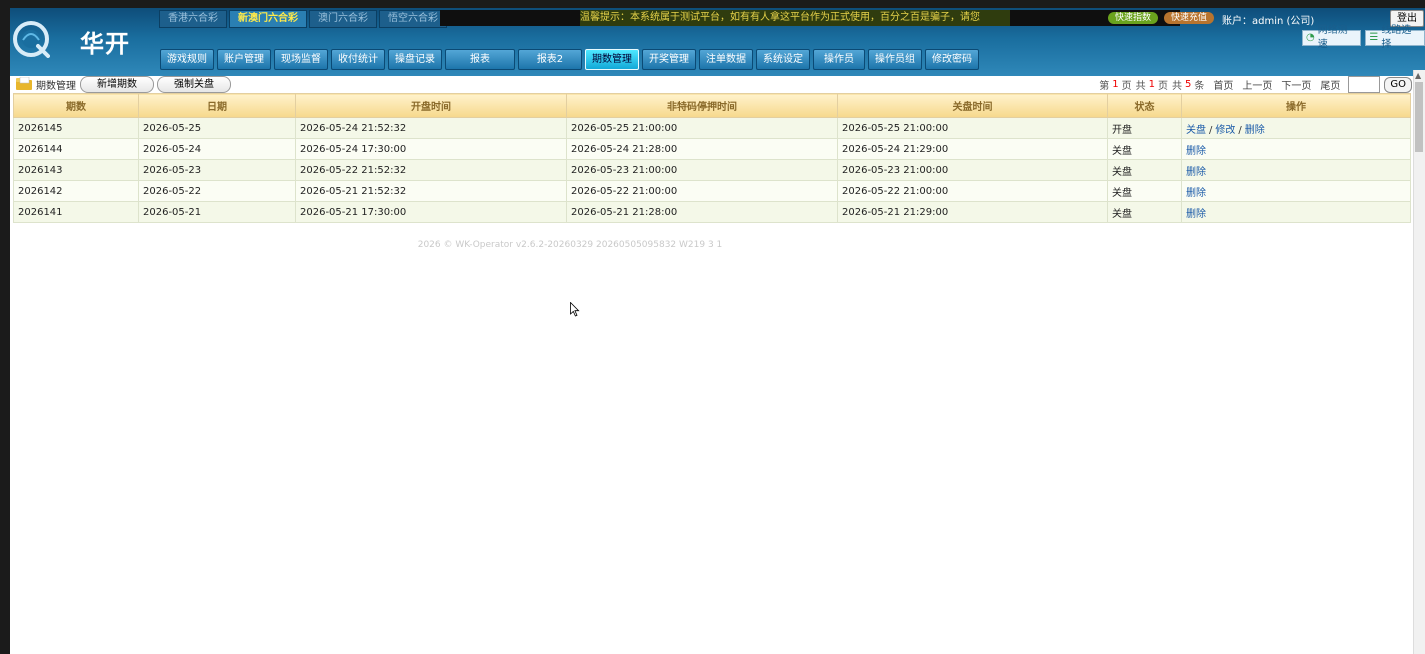 The image size is (1425, 654). Describe the element at coordinates (1188, 84) in the screenshot. I see `pager-total-rows: 5` at that location.